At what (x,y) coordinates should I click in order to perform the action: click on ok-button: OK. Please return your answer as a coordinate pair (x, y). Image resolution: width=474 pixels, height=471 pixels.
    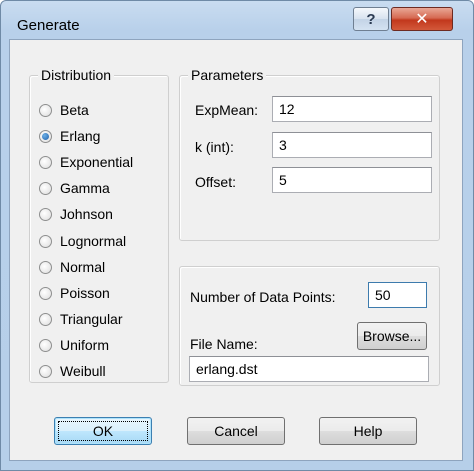
    Looking at the image, I should click on (103, 431).